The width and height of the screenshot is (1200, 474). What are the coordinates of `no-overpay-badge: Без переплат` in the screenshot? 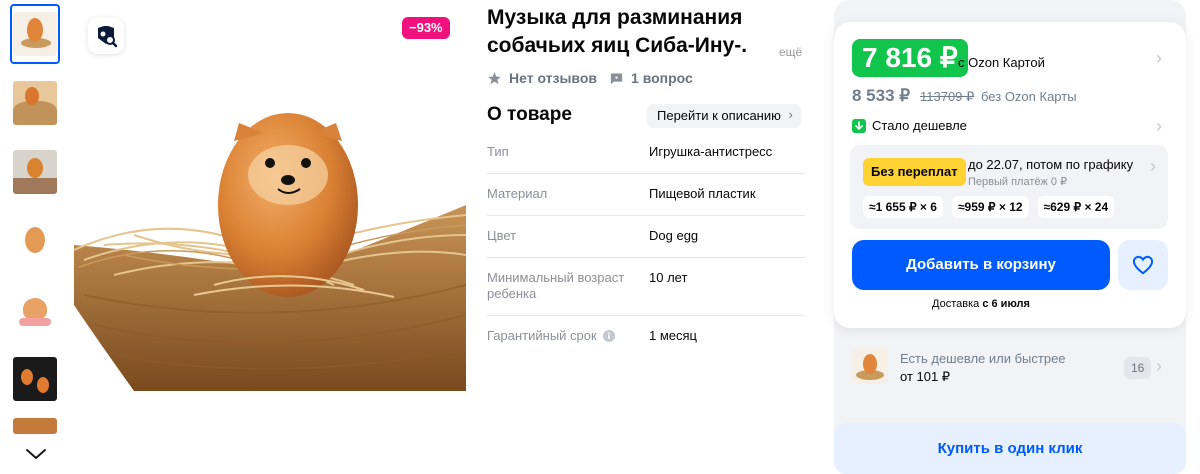 It's located at (914, 172).